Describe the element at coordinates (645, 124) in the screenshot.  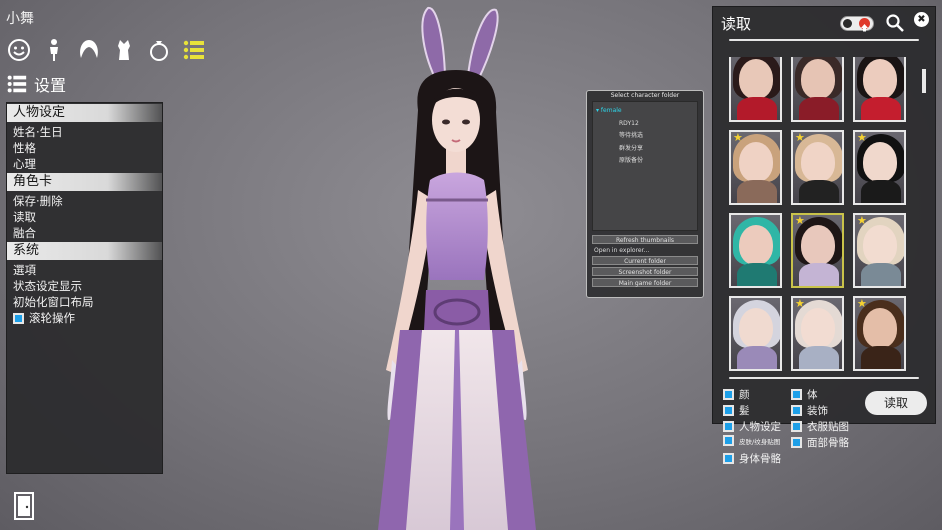
I see `folder-tree-item: RDY12` at that location.